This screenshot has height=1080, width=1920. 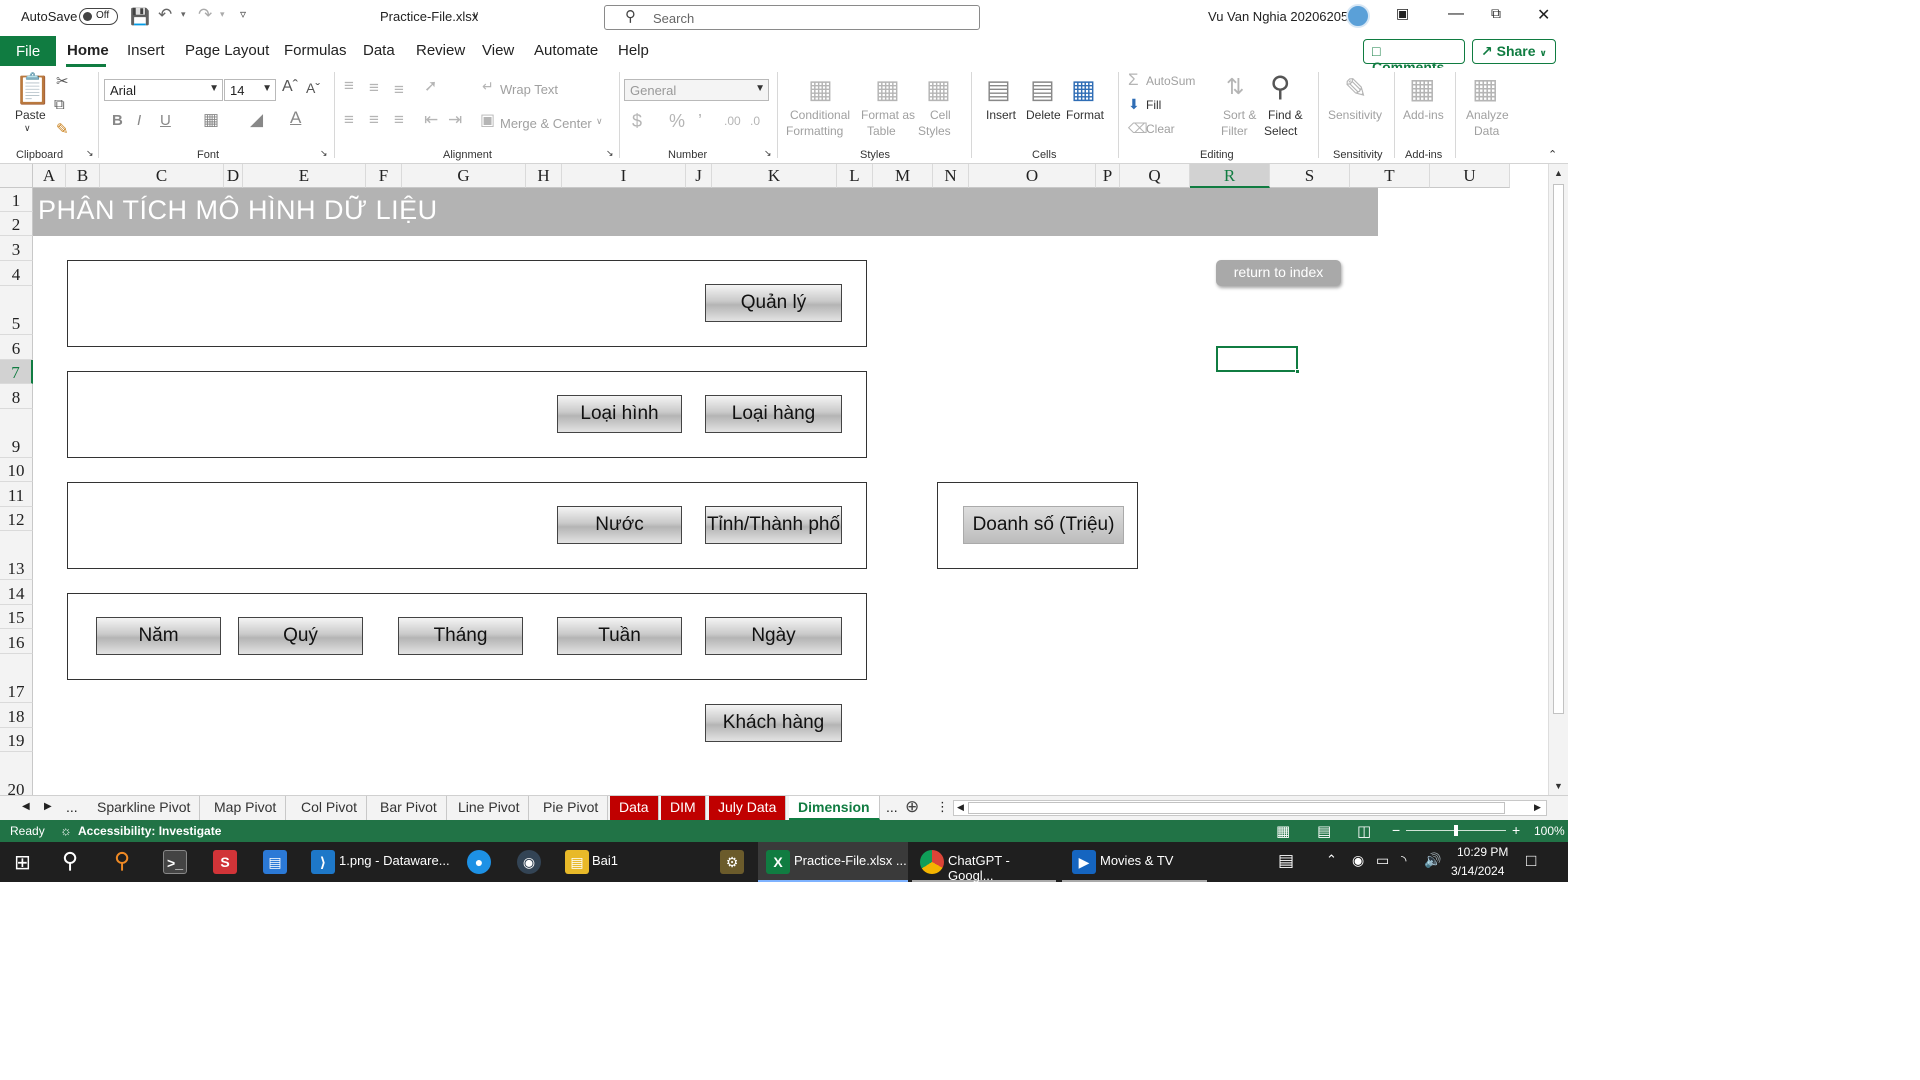 I want to click on increase-font-icon: Aˆ, so click(x=290, y=87).